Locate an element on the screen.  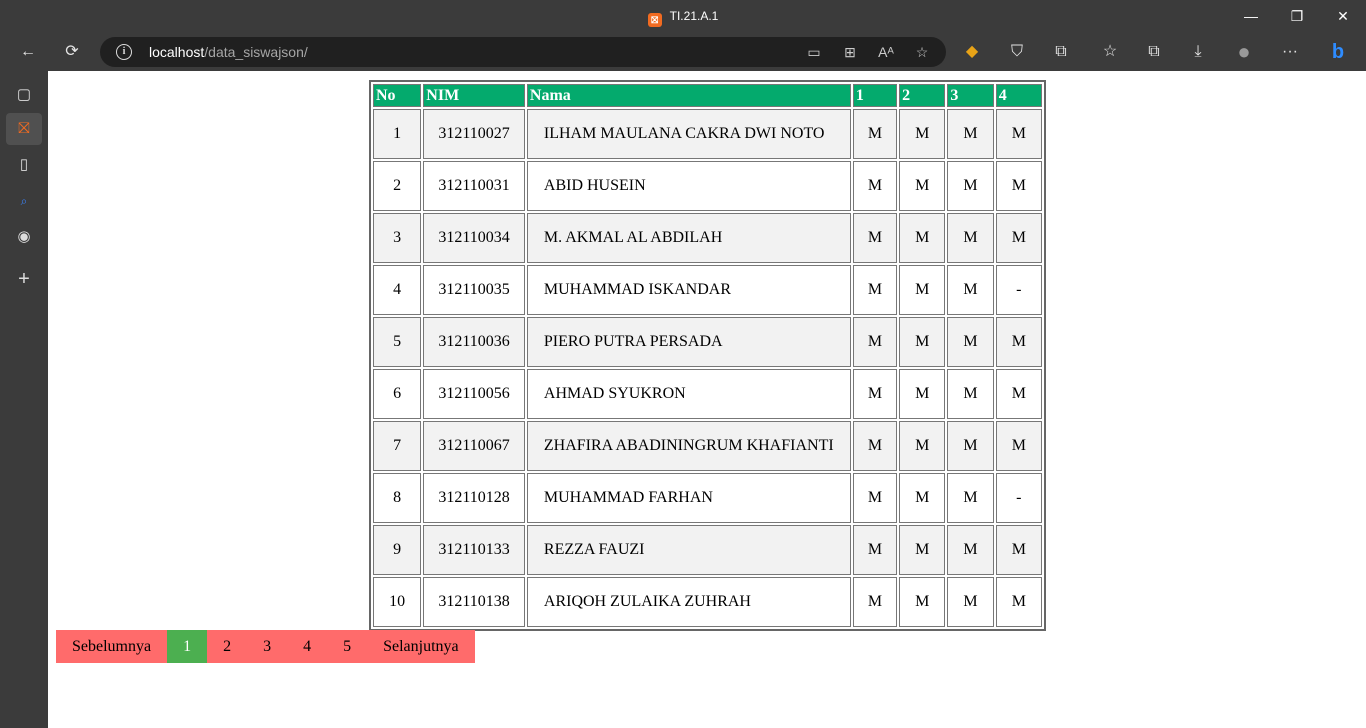
cell-nama: ZHAFIRA ABADININGRUM KHAFIANTI is located at coordinates (688, 446).